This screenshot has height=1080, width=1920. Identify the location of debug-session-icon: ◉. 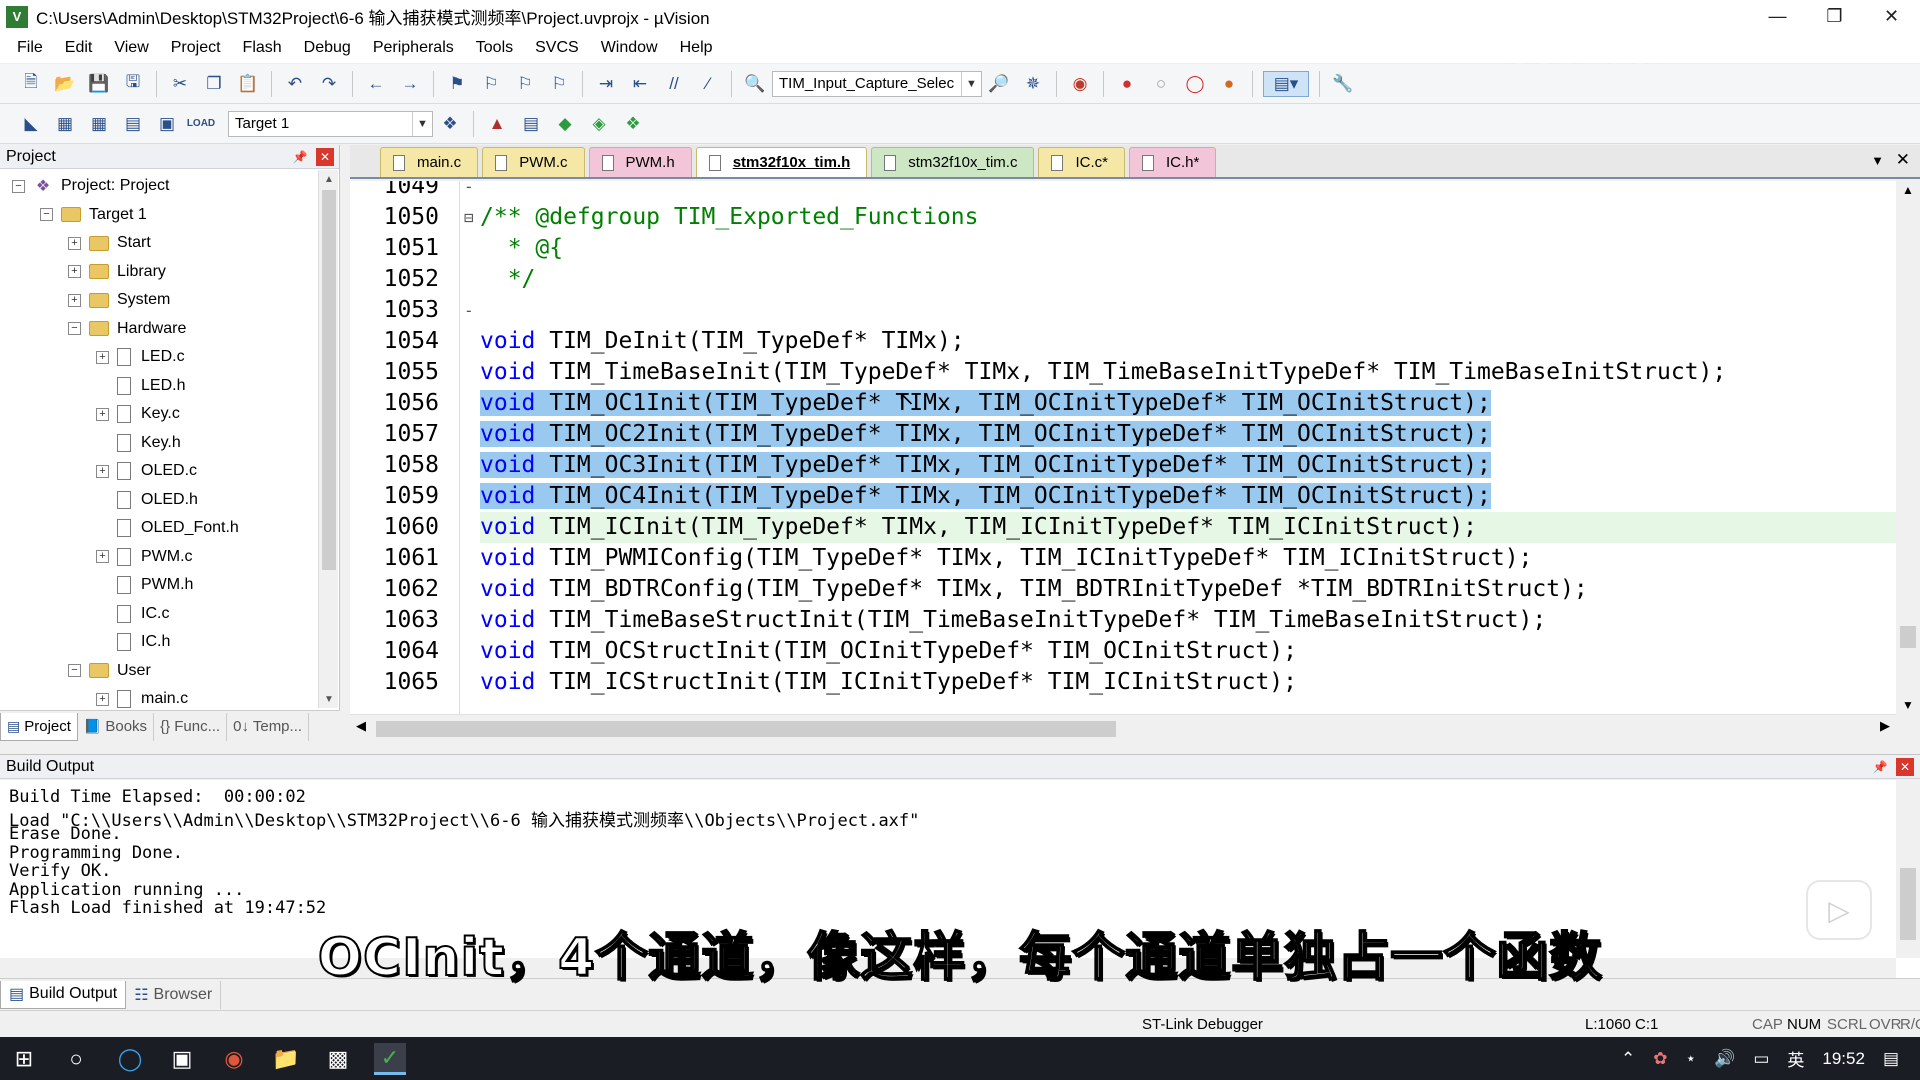
(1080, 84).